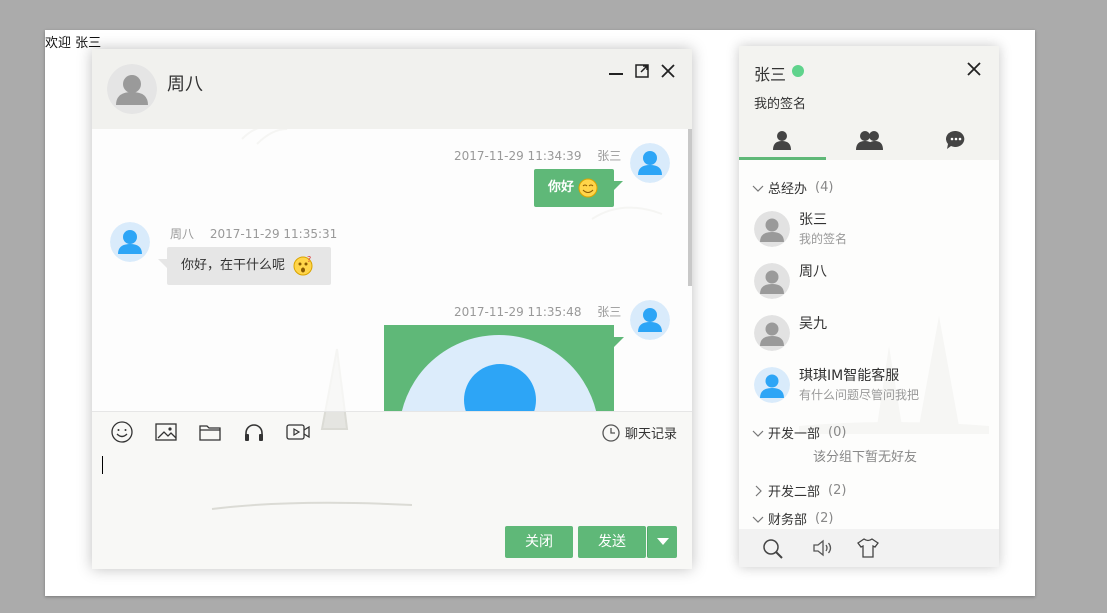  Describe the element at coordinates (874, 335) in the screenshot. I see `list-item: 吴九` at that location.